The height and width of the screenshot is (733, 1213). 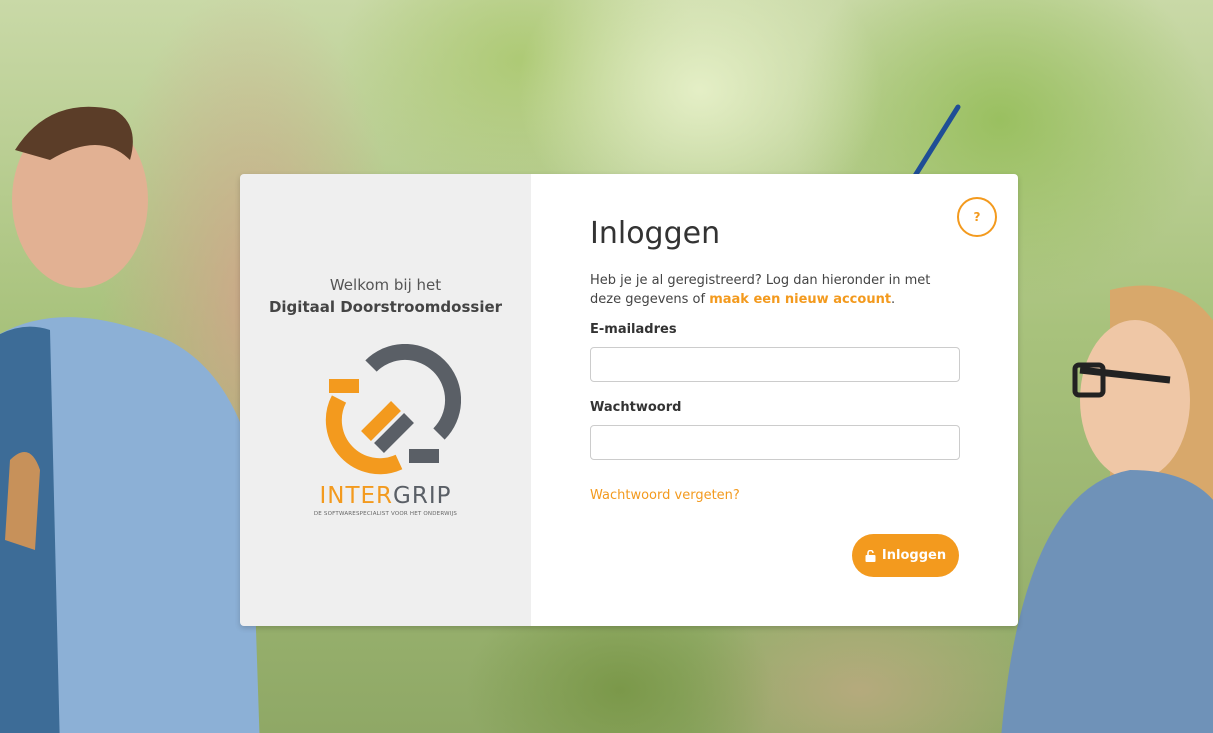 What do you see at coordinates (775, 364) in the screenshot?
I see `email-field` at bounding box center [775, 364].